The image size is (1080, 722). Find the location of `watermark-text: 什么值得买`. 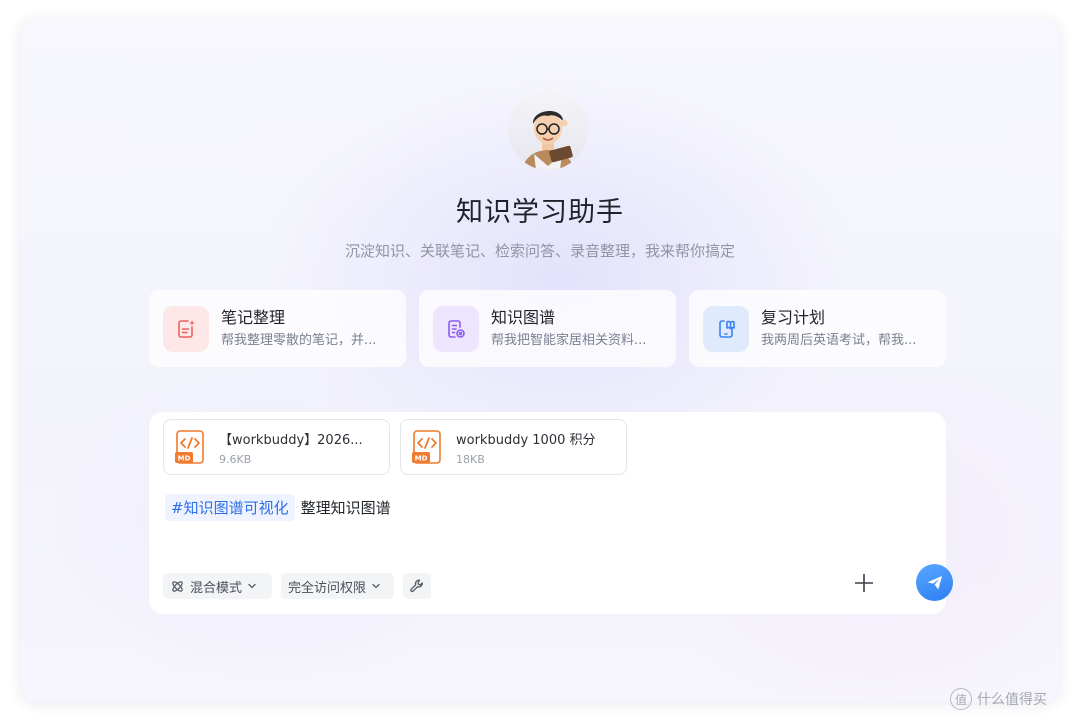

watermark-text: 什么值得买 is located at coordinates (1012, 700).